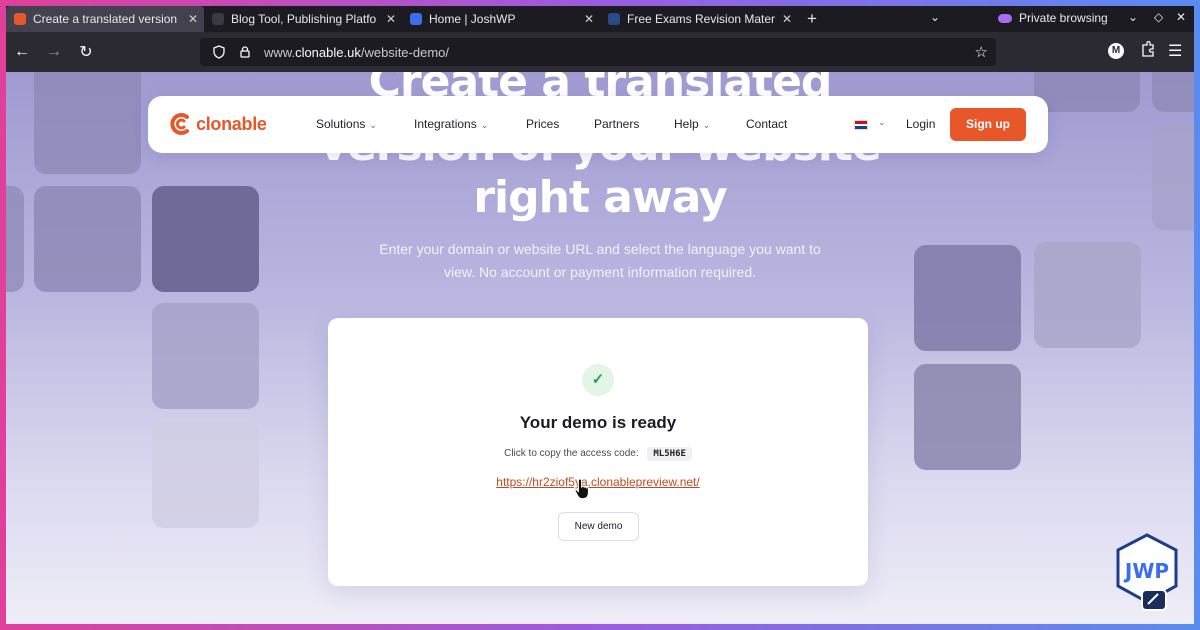 The image size is (1200, 630). I want to click on joshwp-favicon-icon, so click(416, 19).